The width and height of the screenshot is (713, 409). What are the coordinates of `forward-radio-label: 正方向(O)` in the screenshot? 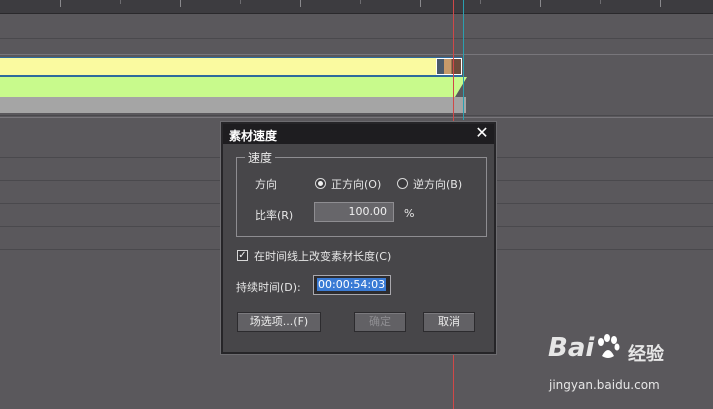 It's located at (356, 184).